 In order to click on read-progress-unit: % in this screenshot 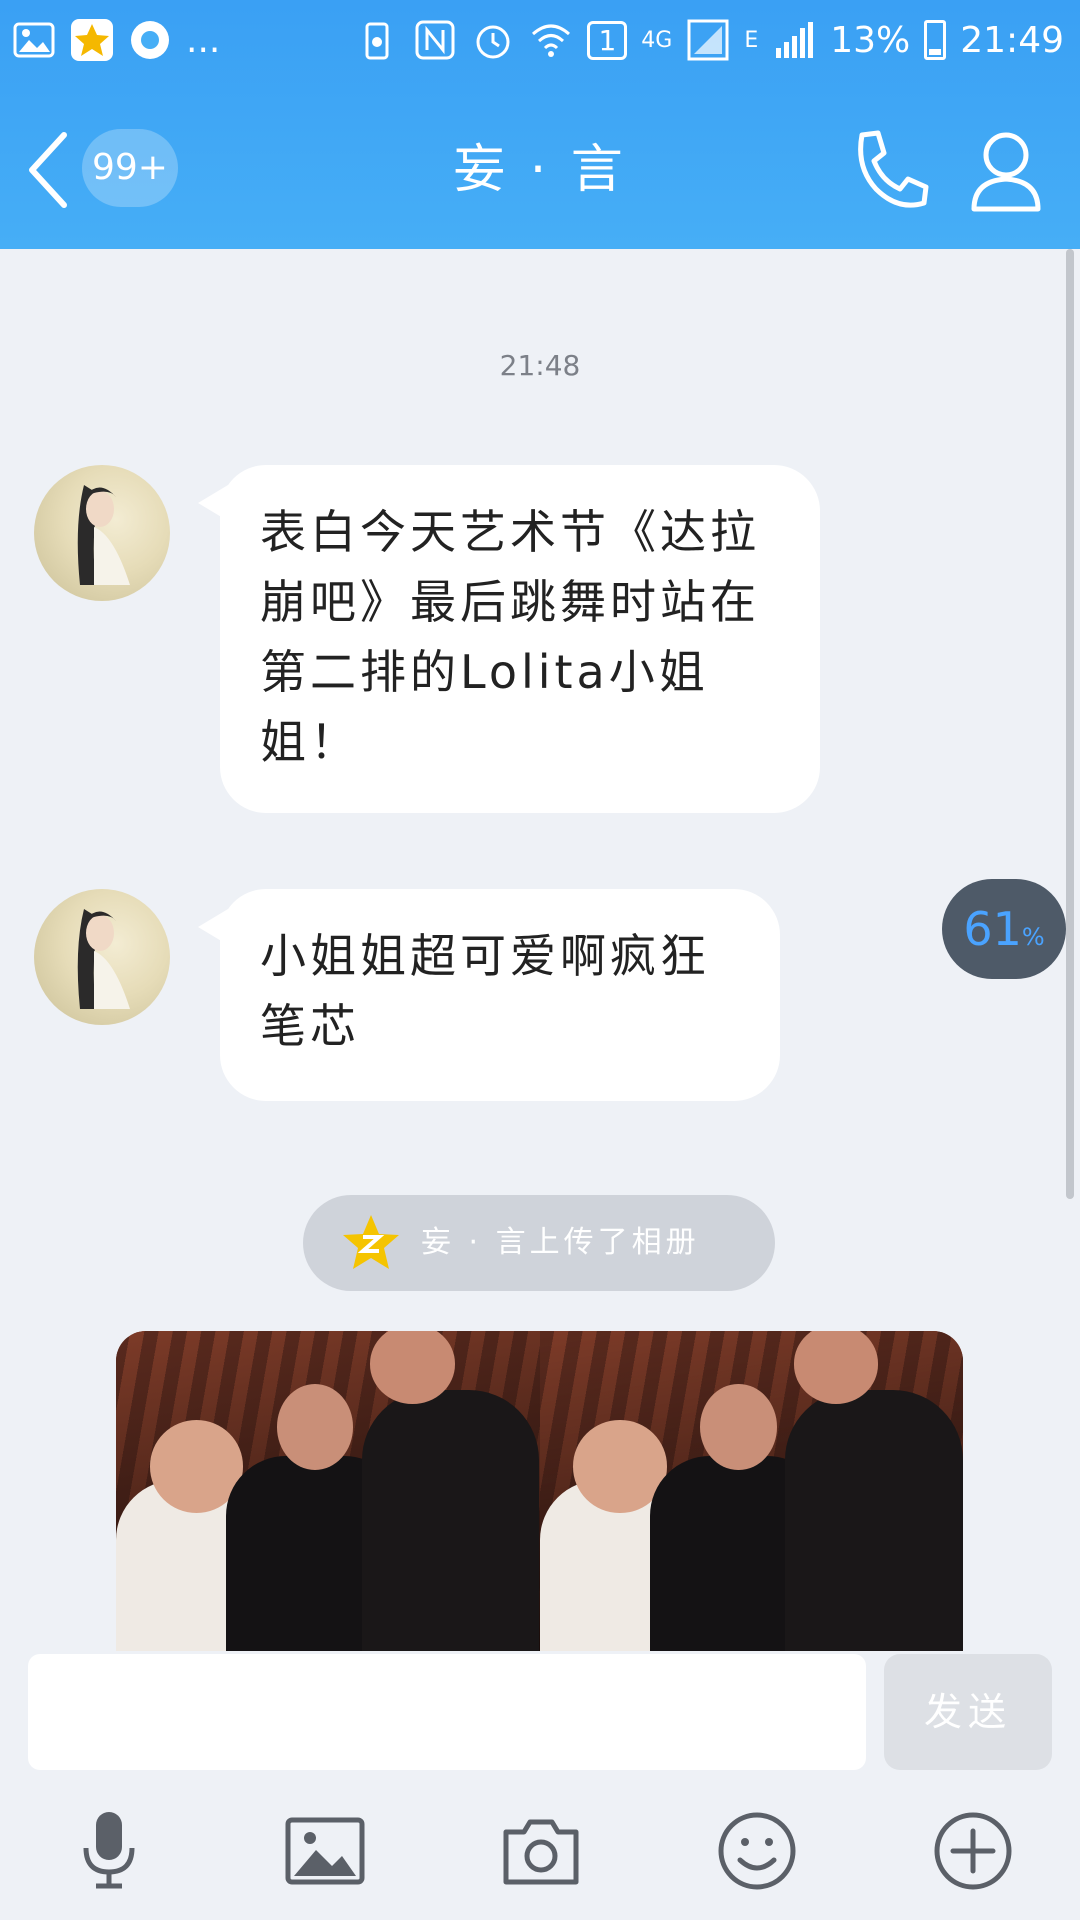, I will do `click(1033, 937)`.